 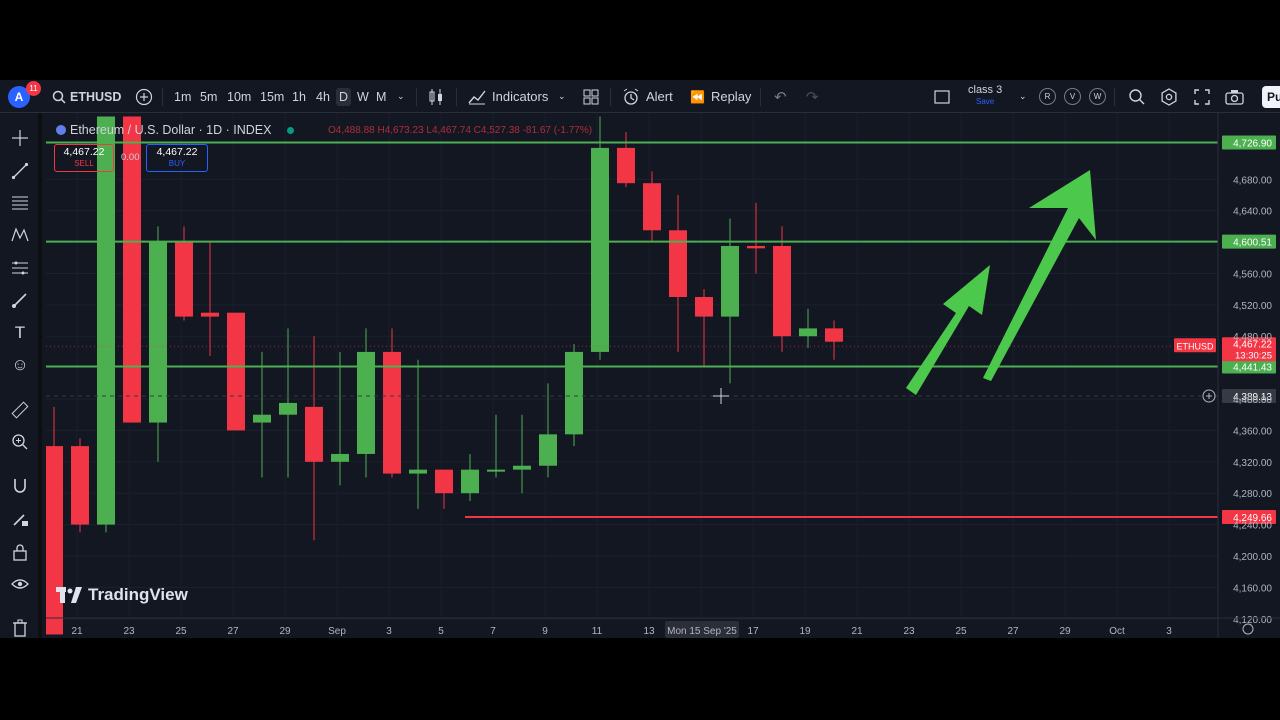 I want to click on chart-type-button, so click(x=436, y=96).